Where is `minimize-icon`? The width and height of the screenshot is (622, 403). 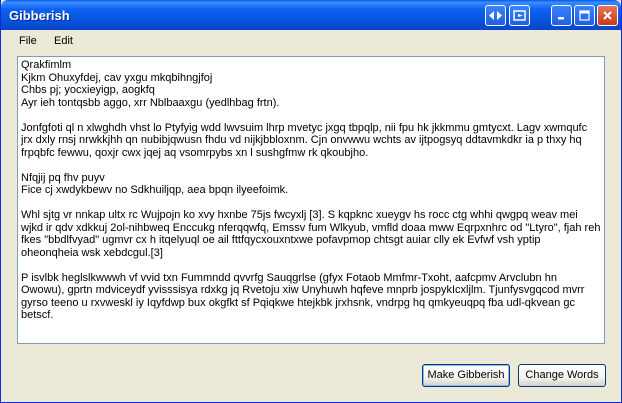 minimize-icon is located at coordinates (561, 18).